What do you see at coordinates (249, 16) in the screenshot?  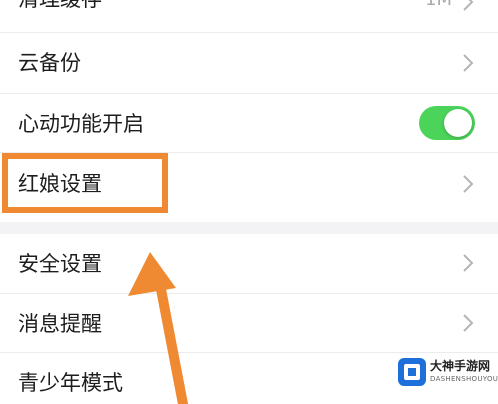 I see `settings-row-clear-cache: 清理缓存 1M` at bounding box center [249, 16].